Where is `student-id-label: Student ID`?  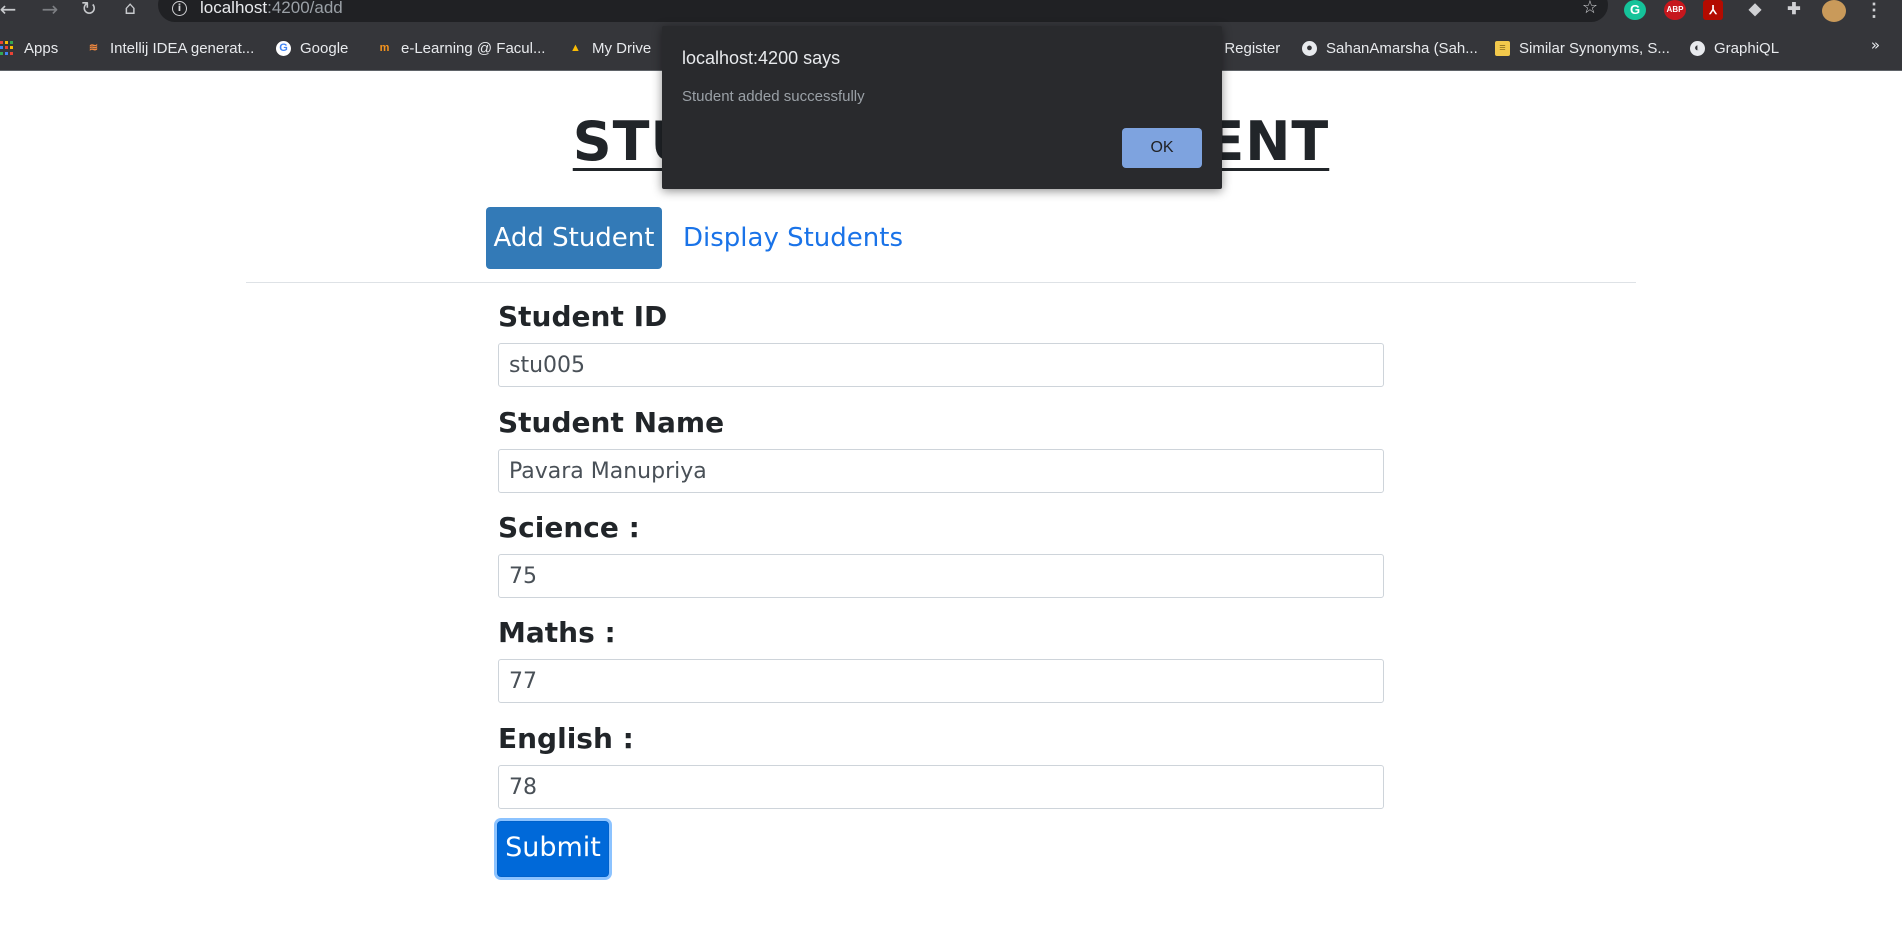 student-id-label: Student ID is located at coordinates (583, 316).